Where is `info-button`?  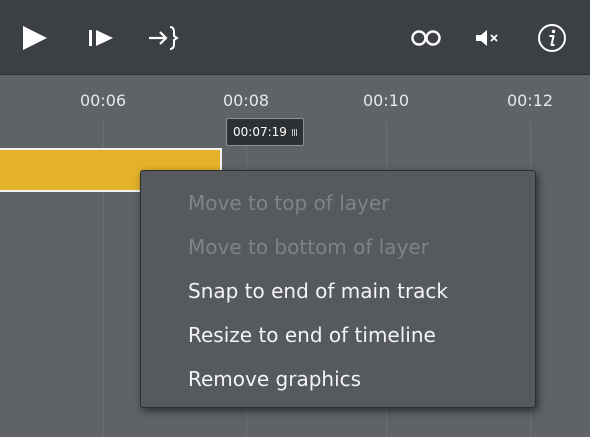
info-button is located at coordinates (552, 38).